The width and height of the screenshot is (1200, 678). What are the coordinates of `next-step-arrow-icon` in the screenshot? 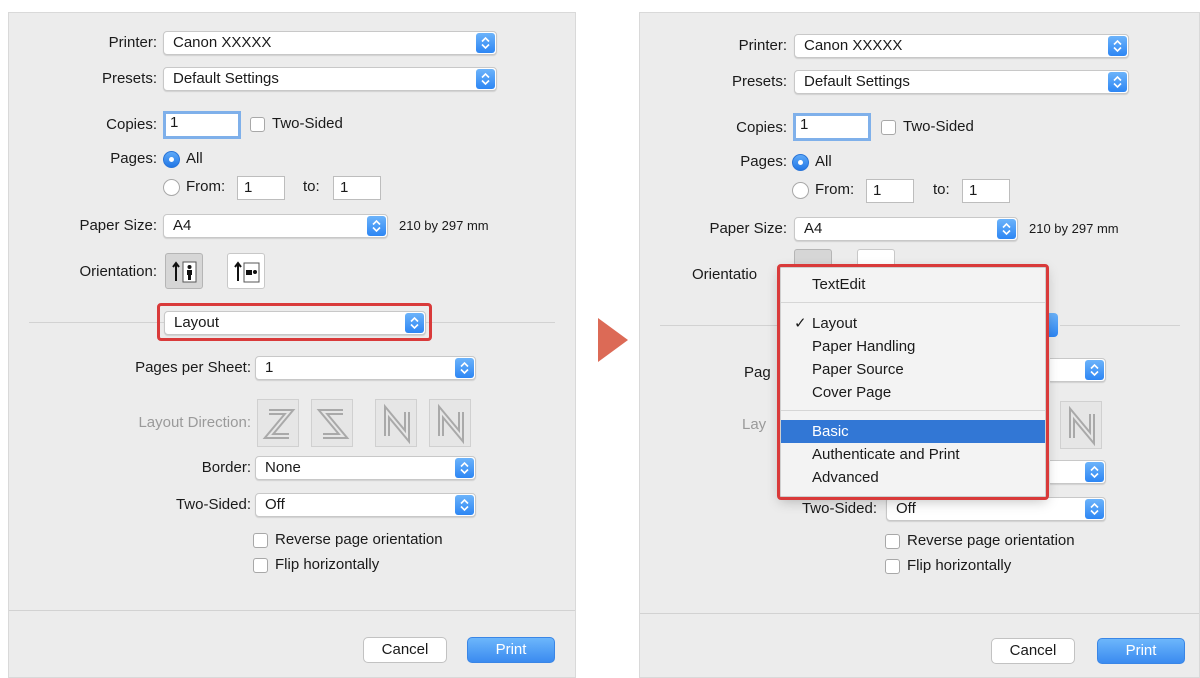 It's located at (613, 340).